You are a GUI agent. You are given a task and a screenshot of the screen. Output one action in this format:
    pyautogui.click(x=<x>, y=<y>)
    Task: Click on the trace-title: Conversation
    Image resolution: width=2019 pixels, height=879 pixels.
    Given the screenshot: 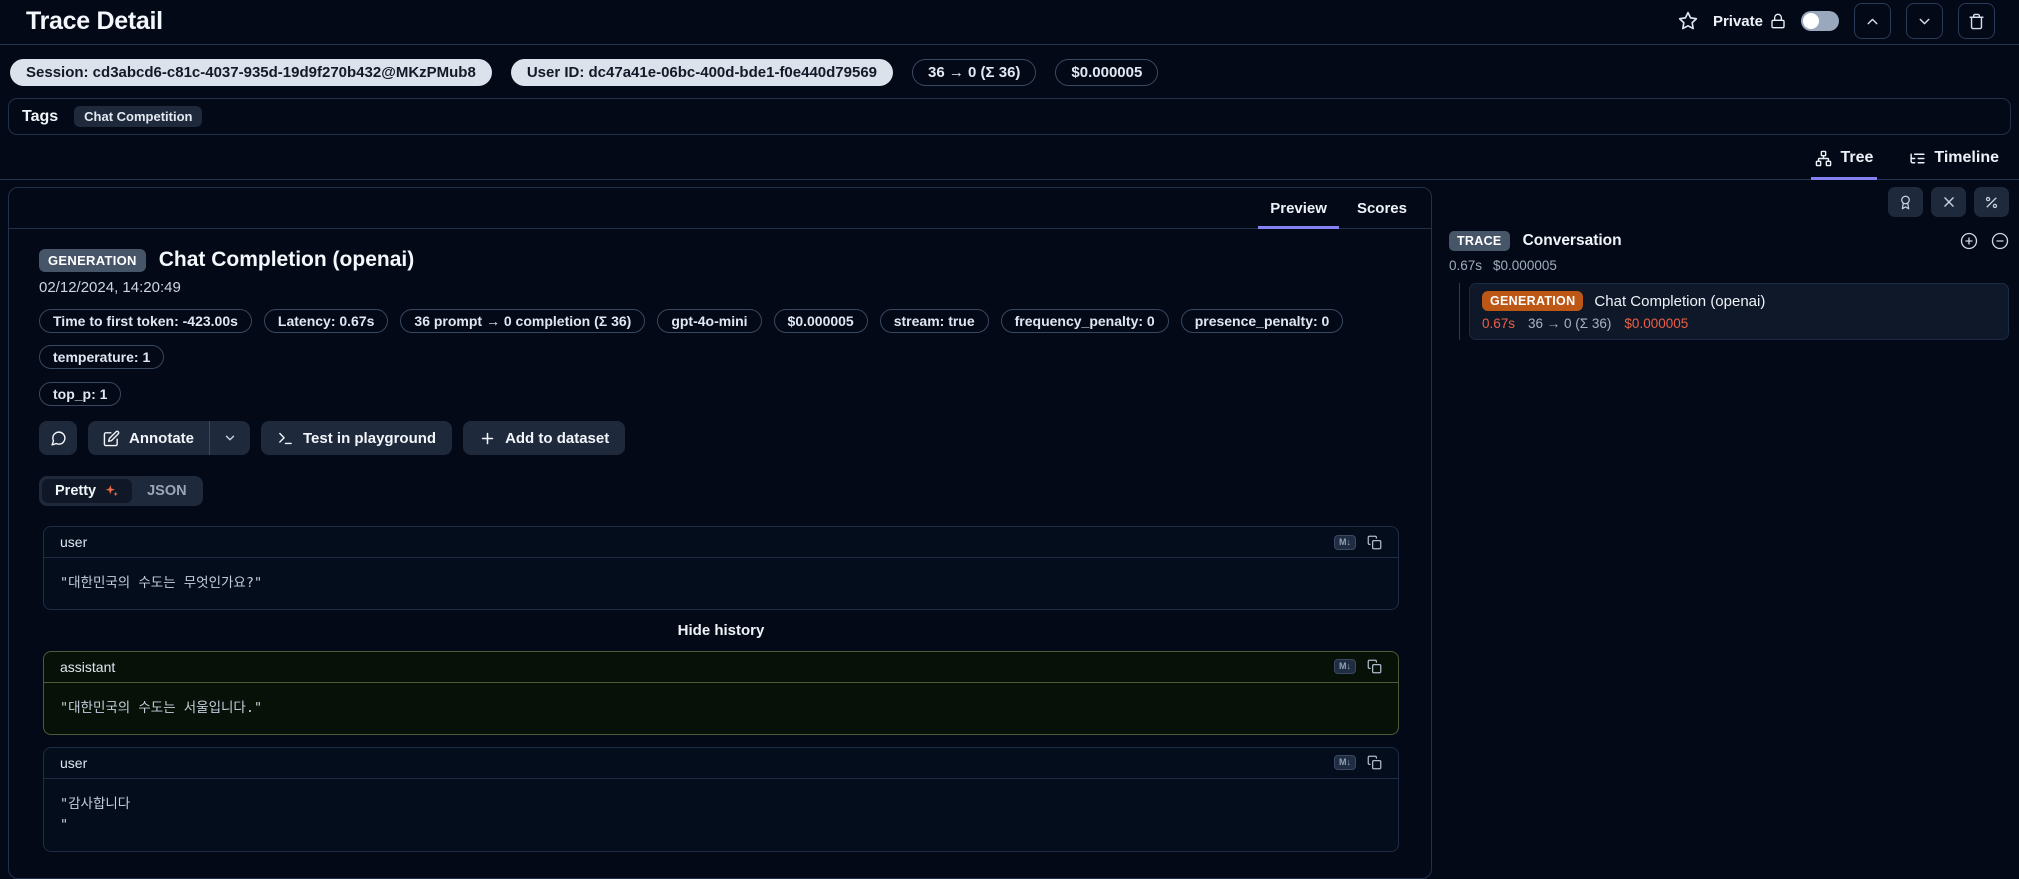 What is the action you would take?
    pyautogui.click(x=1572, y=240)
    